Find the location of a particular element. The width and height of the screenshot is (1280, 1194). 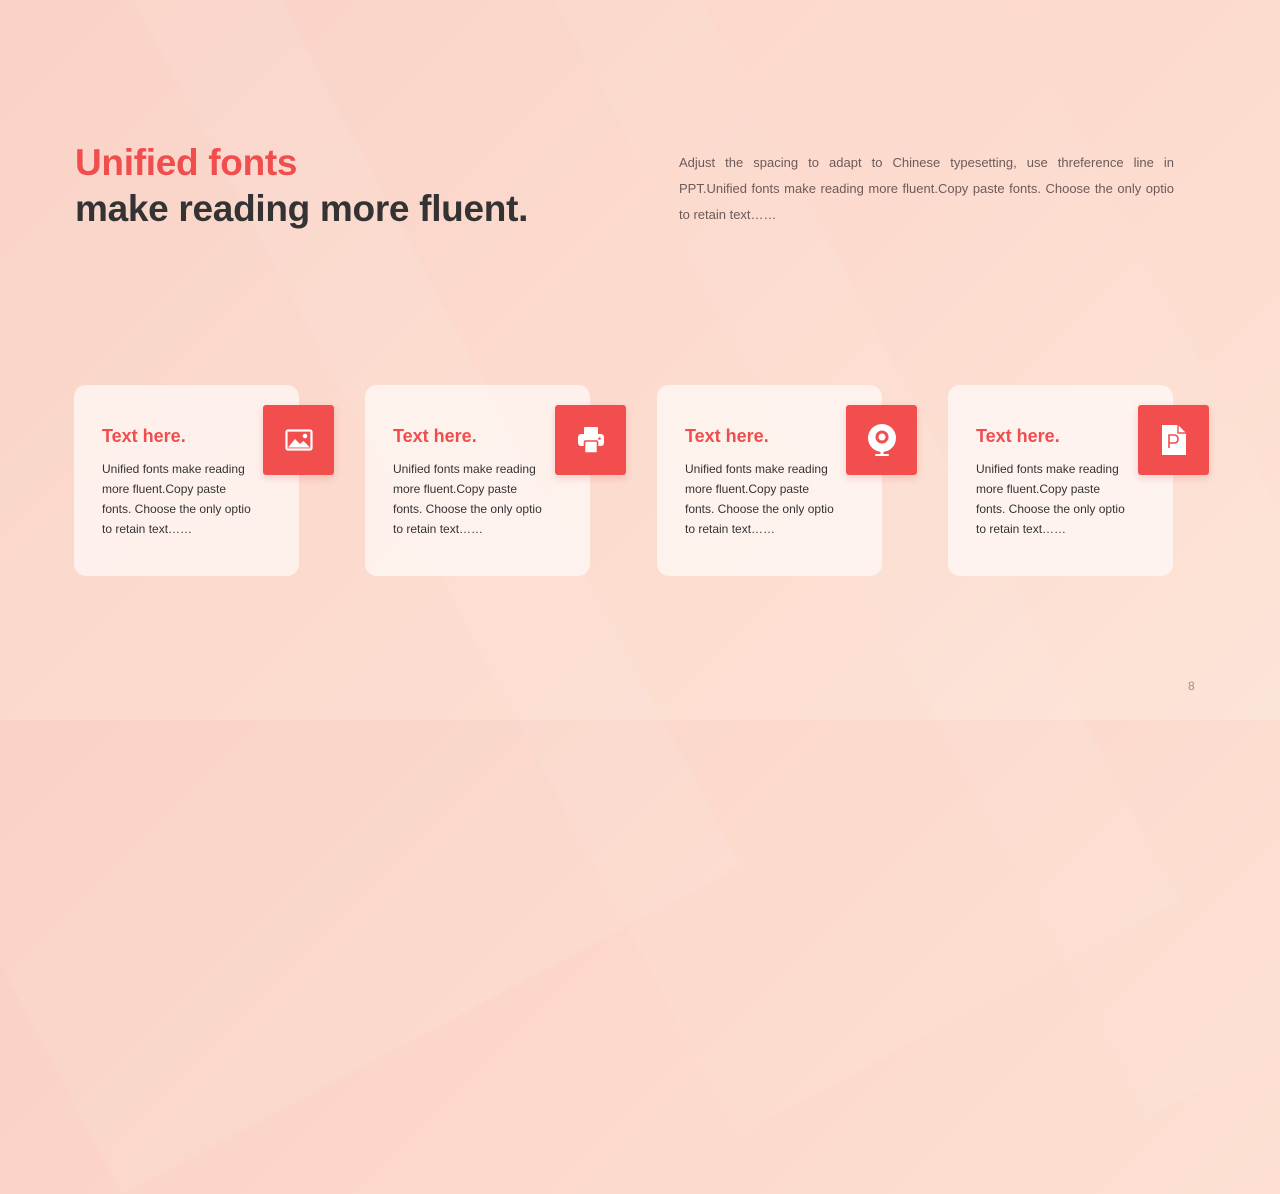

webcam-icon is located at coordinates (881, 440).